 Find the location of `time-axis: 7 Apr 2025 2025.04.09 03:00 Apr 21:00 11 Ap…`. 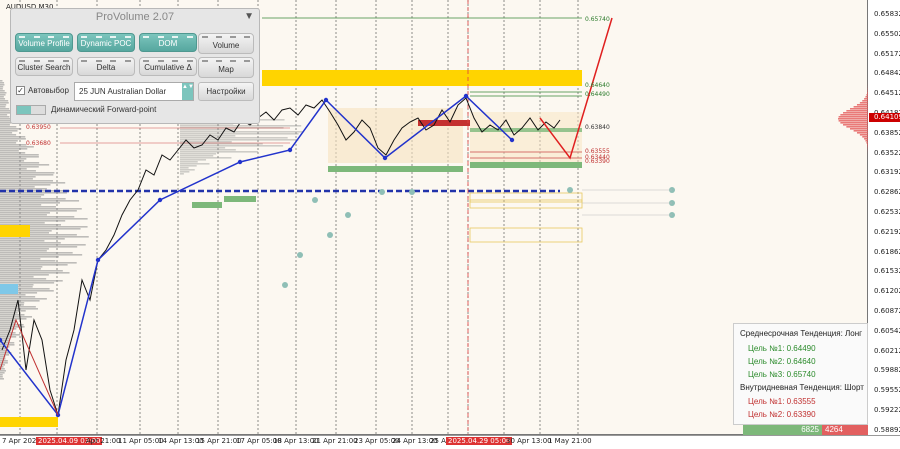

time-axis: 7 Apr 2025 2025.04.09 03:00 Apr 21:00 11 Ap… is located at coordinates (450, 442).